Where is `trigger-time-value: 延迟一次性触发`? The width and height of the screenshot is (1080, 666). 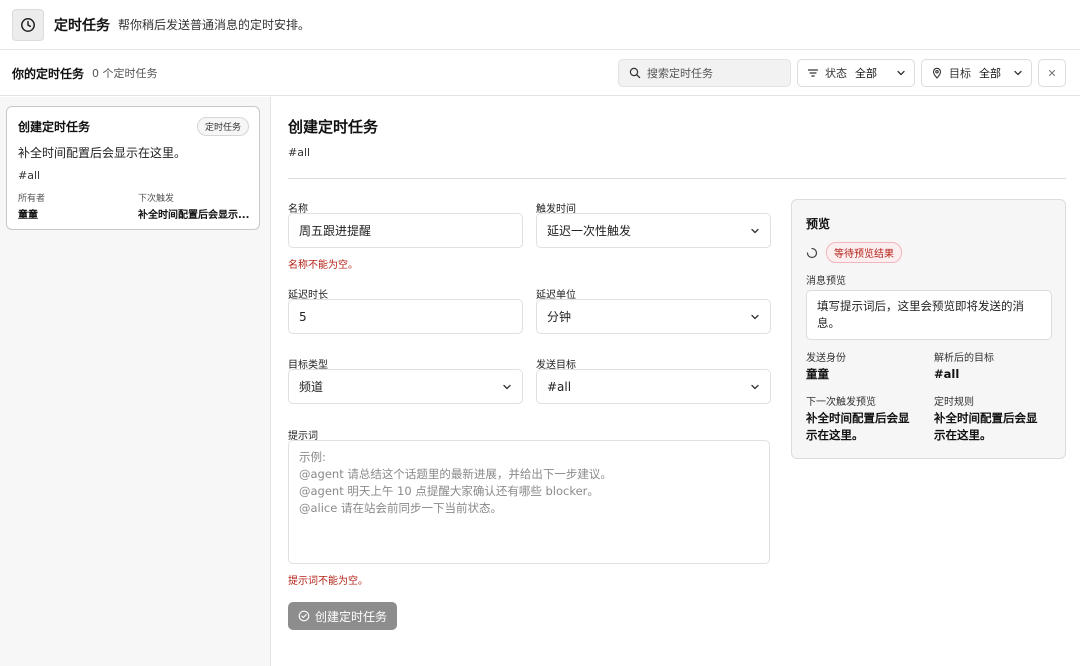
trigger-time-value: 延迟一次性触发 is located at coordinates (589, 231).